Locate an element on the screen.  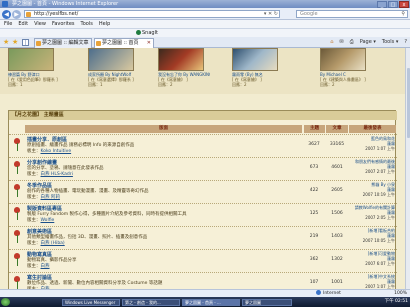
search-icon: ⚲ is located at coordinates (403, 14).